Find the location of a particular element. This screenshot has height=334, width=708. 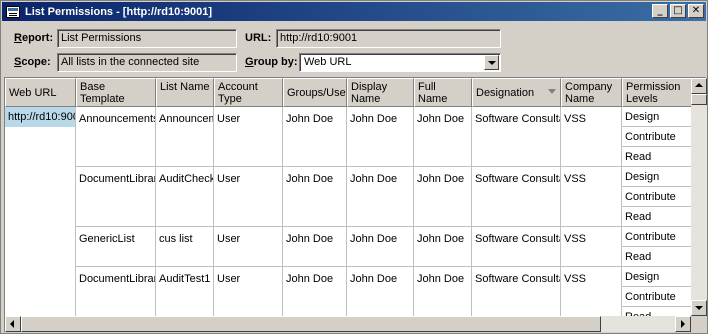

url-label: URL: is located at coordinates (258, 38).